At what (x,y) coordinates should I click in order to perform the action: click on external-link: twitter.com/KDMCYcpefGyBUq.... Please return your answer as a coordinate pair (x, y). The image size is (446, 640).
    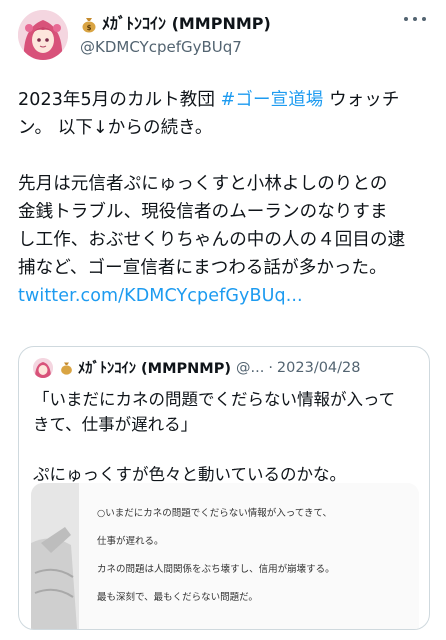
    Looking at the image, I should click on (160, 296).